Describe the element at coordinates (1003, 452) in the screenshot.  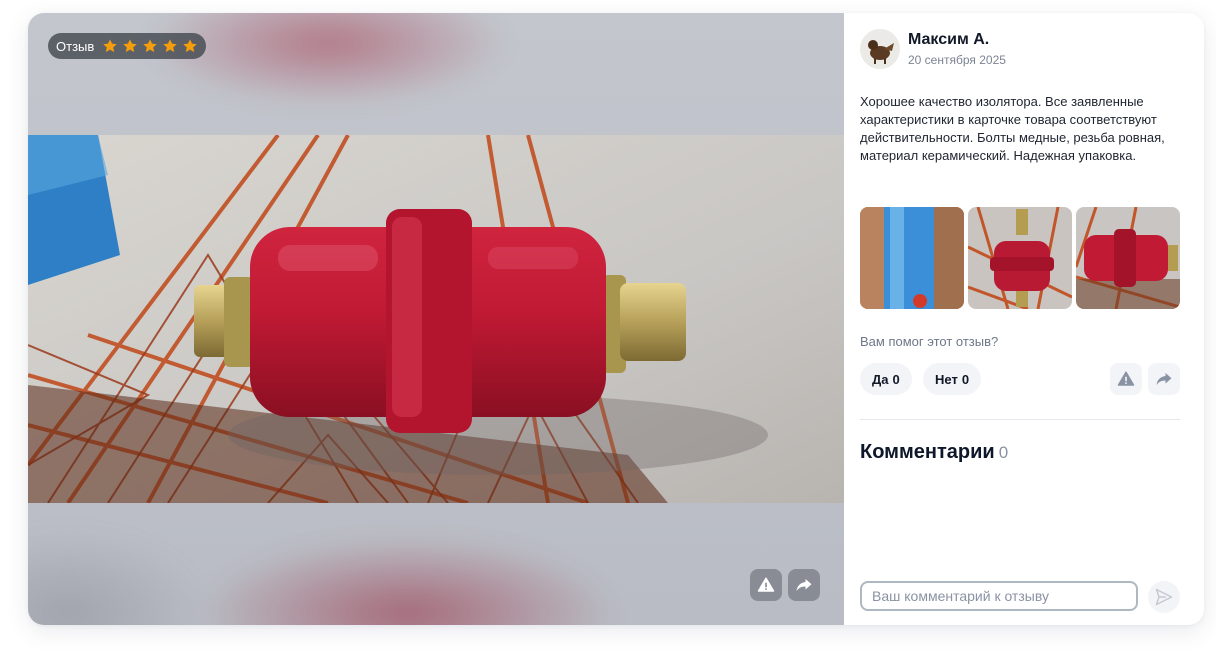
I see `comments-count: 0` at that location.